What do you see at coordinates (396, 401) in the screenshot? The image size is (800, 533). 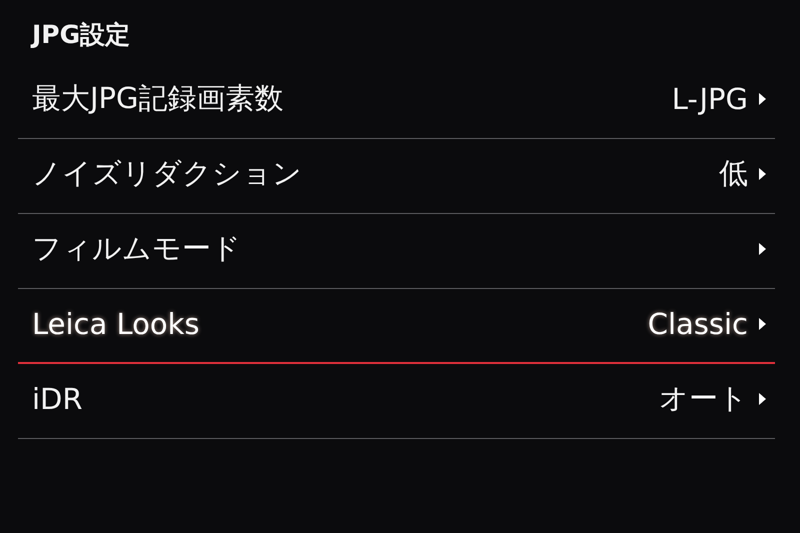 I see `menu-item: iDR オート` at bounding box center [396, 401].